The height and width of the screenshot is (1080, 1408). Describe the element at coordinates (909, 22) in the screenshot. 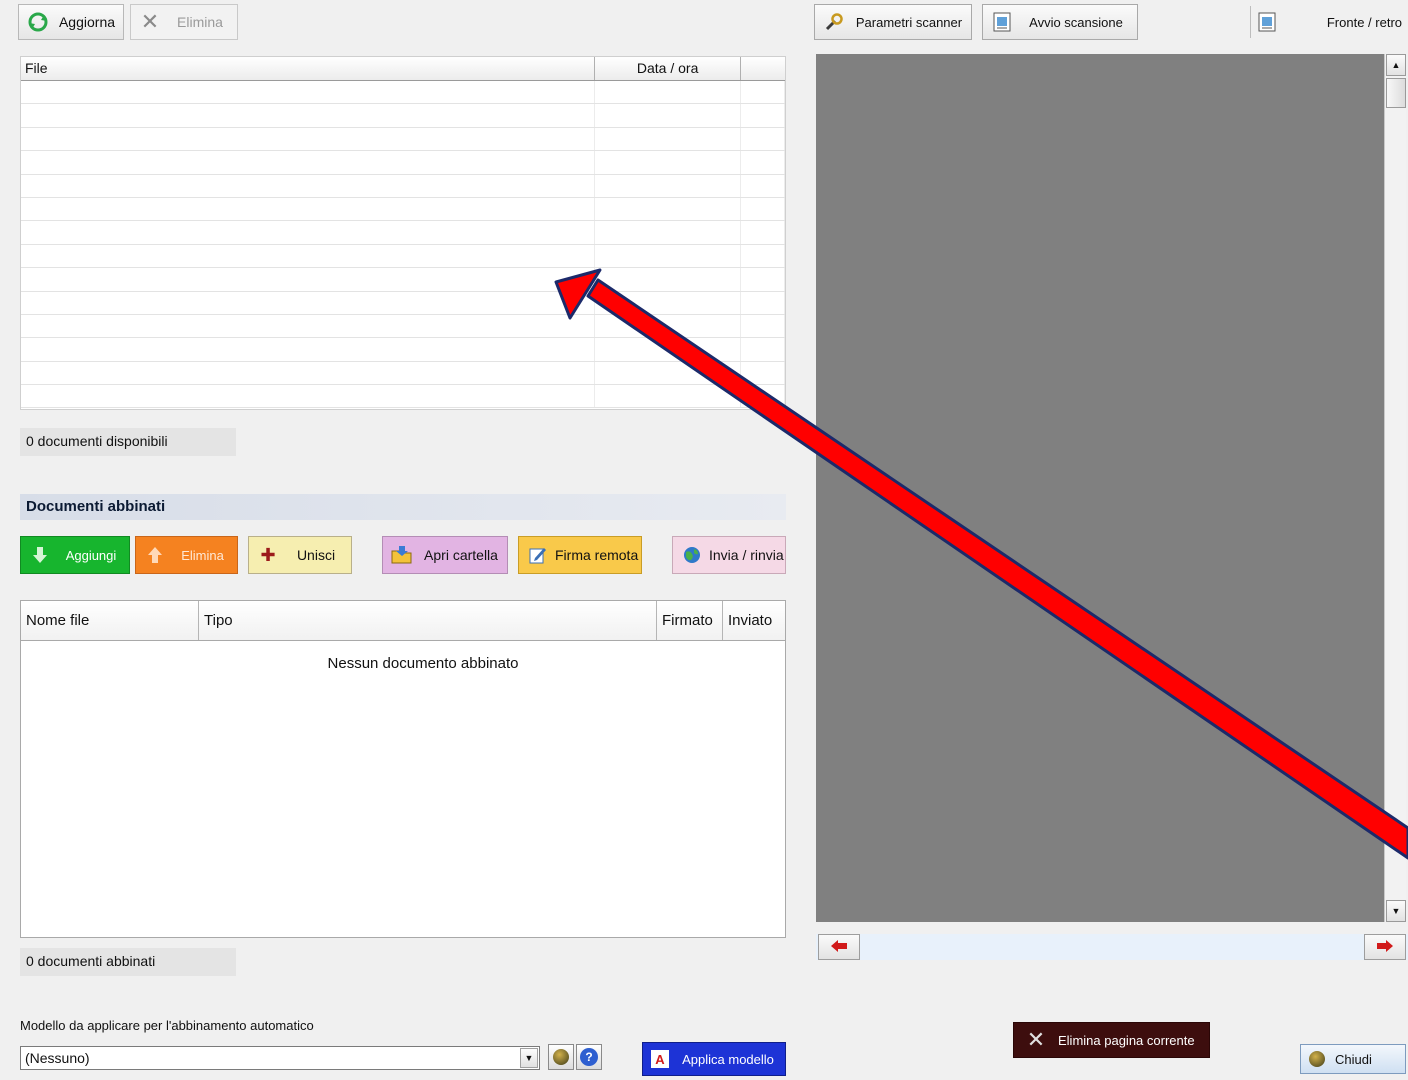

I see `scanner-params-label: Parametri scanner` at that location.